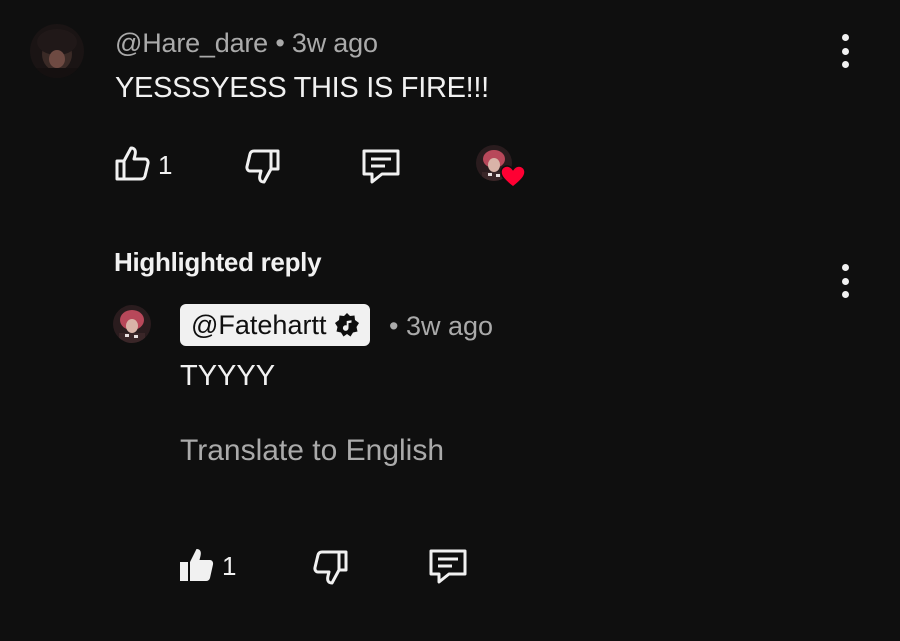 The height and width of the screenshot is (641, 900). What do you see at coordinates (229, 566) in the screenshot?
I see `reply-like-count: 1` at bounding box center [229, 566].